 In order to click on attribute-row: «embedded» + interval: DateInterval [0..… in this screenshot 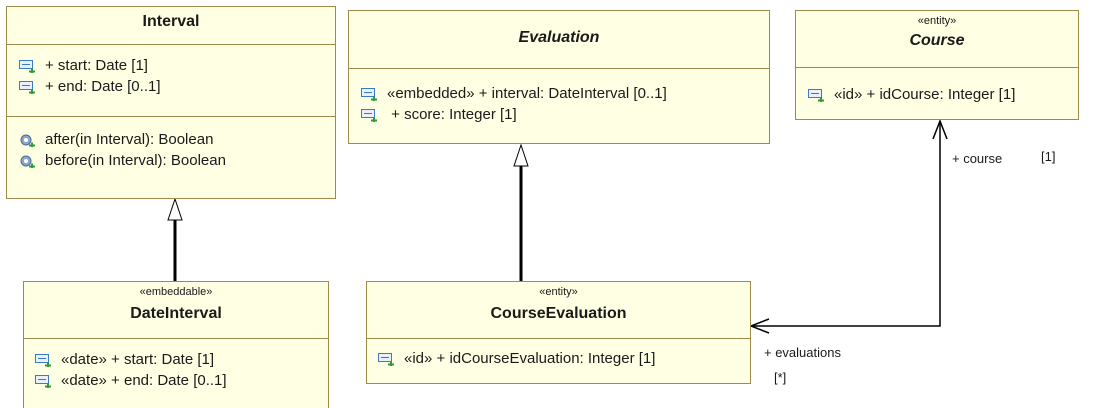, I will do `click(565, 93)`.